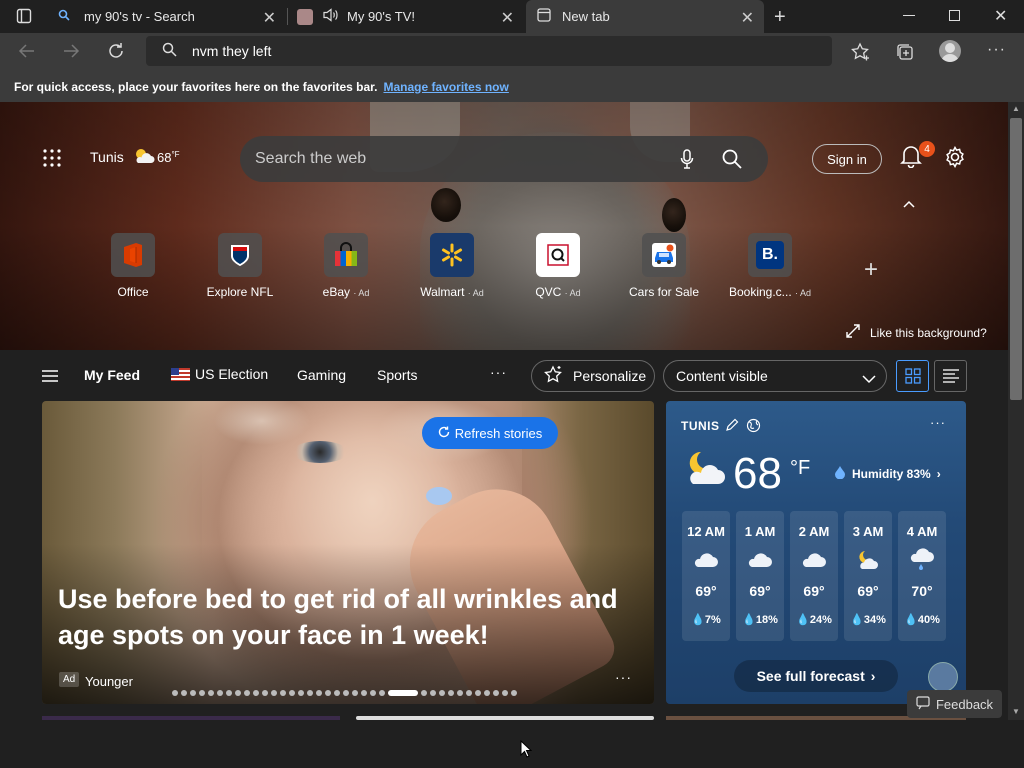 This screenshot has height=768, width=1024. What do you see at coordinates (623, 677) in the screenshot?
I see `story-more-icon: ···` at bounding box center [623, 677].